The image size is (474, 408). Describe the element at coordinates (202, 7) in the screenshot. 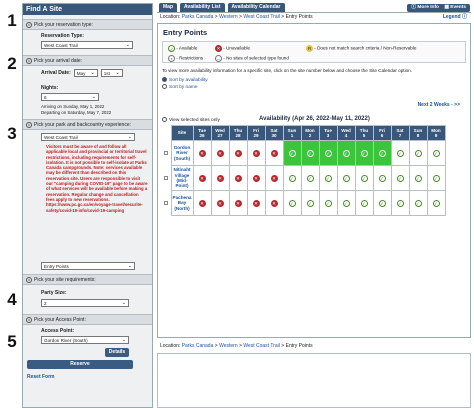

I see `tab-availability-list: Availability List` at that location.